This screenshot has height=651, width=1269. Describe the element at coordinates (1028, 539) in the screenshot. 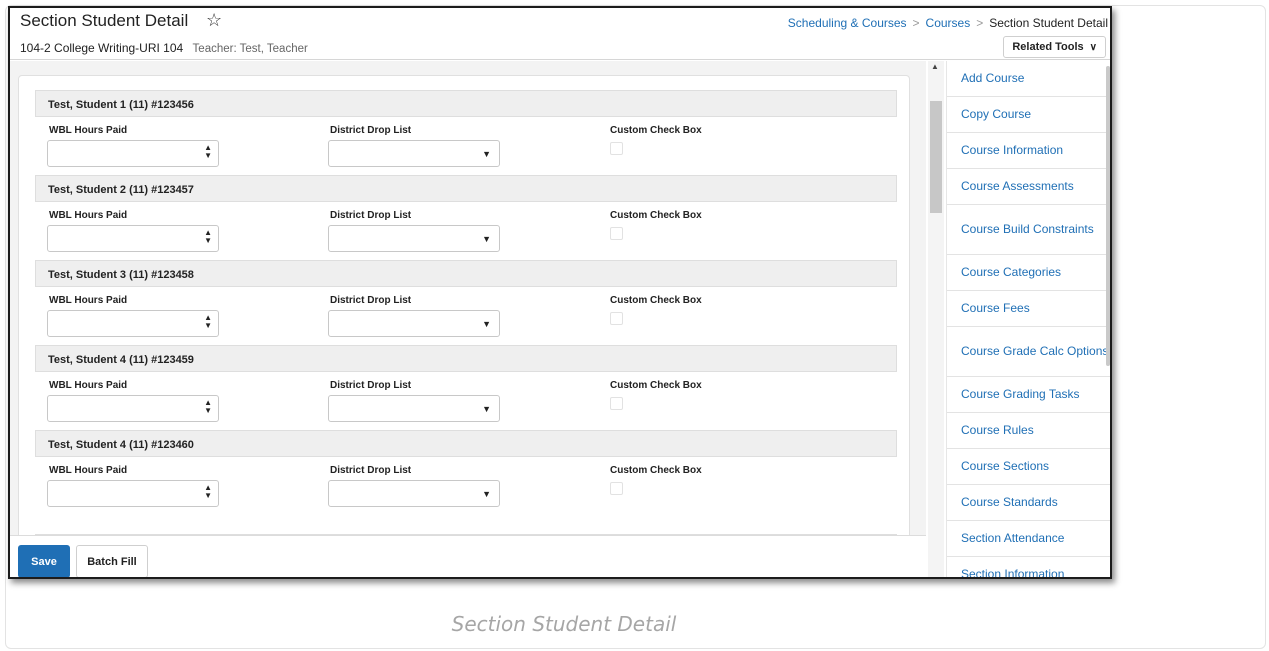

I see `sidebar-item-section-attendance: Section Attendance` at that location.